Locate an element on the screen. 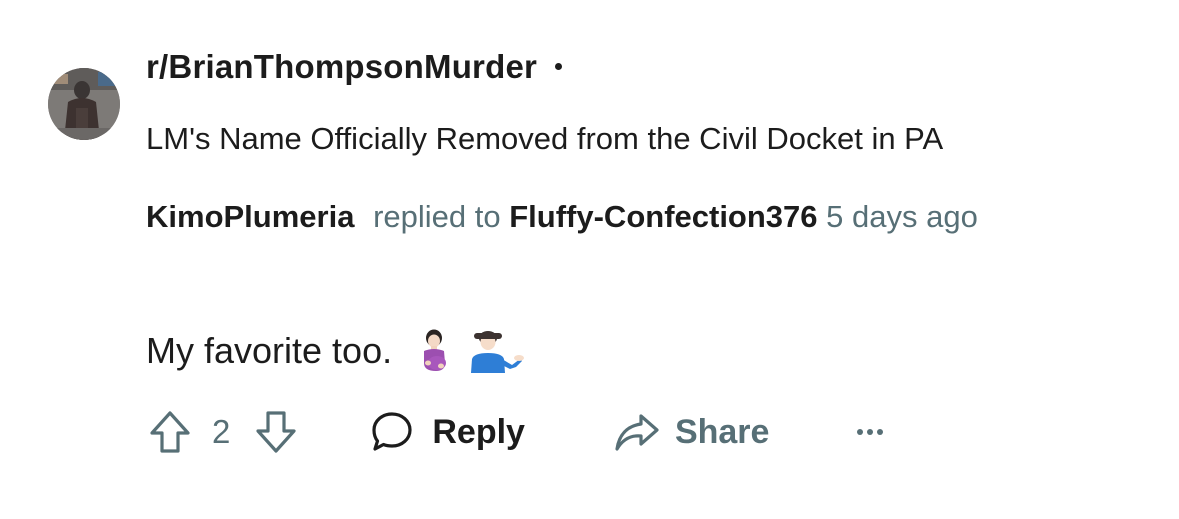 Image resolution: width=1179 pixels, height=519 pixels. upvote-icon is located at coordinates (170, 432).